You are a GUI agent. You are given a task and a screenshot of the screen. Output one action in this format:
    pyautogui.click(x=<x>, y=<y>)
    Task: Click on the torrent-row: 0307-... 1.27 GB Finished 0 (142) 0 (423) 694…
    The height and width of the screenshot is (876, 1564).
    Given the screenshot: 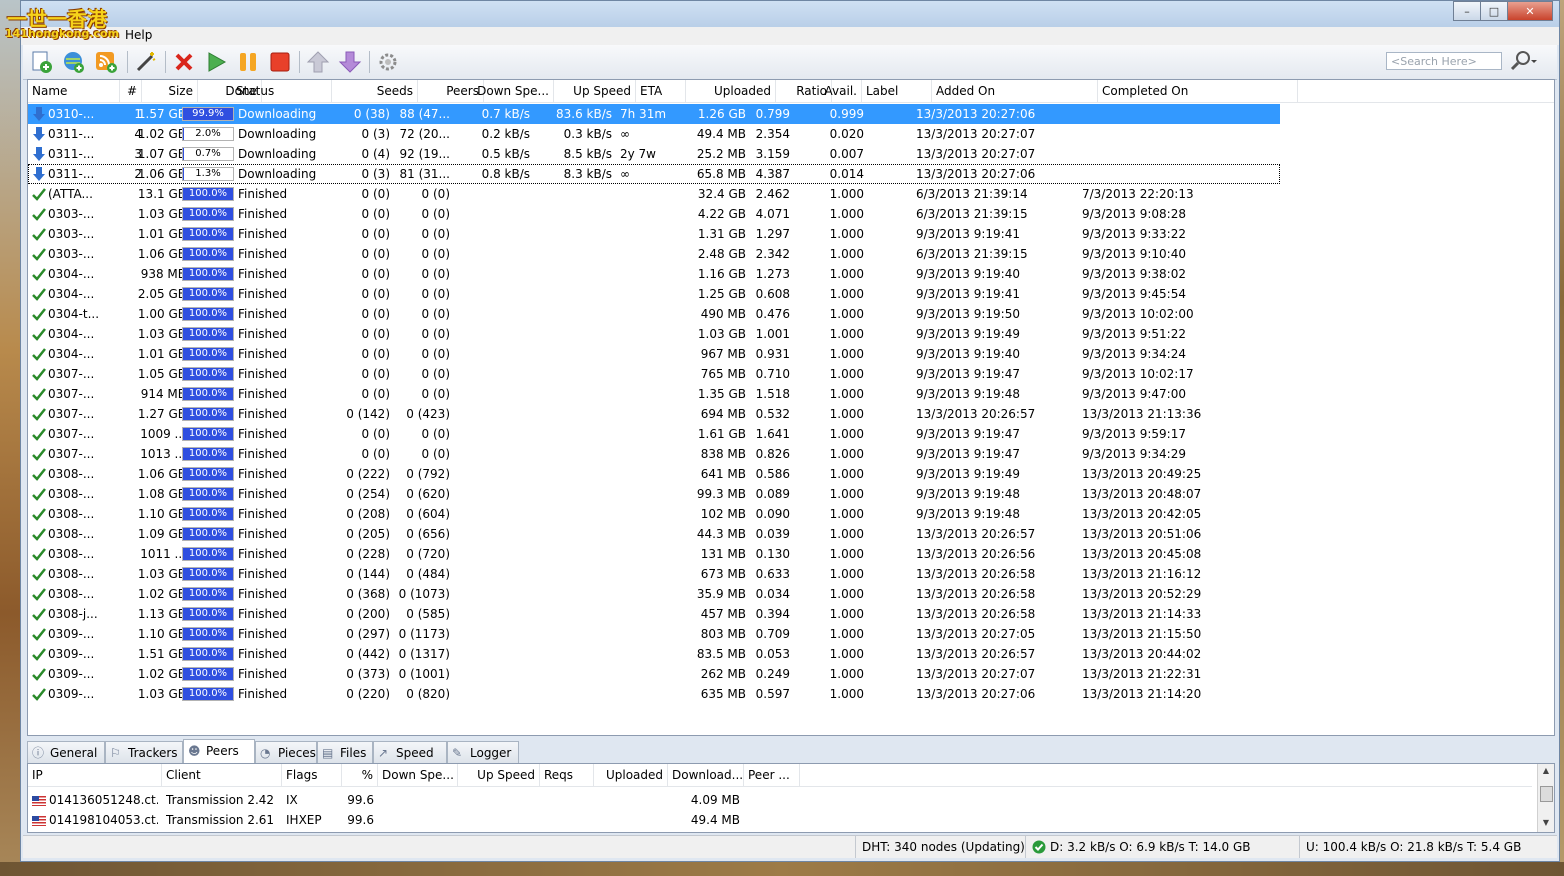 What is the action you would take?
    pyautogui.click(x=654, y=414)
    